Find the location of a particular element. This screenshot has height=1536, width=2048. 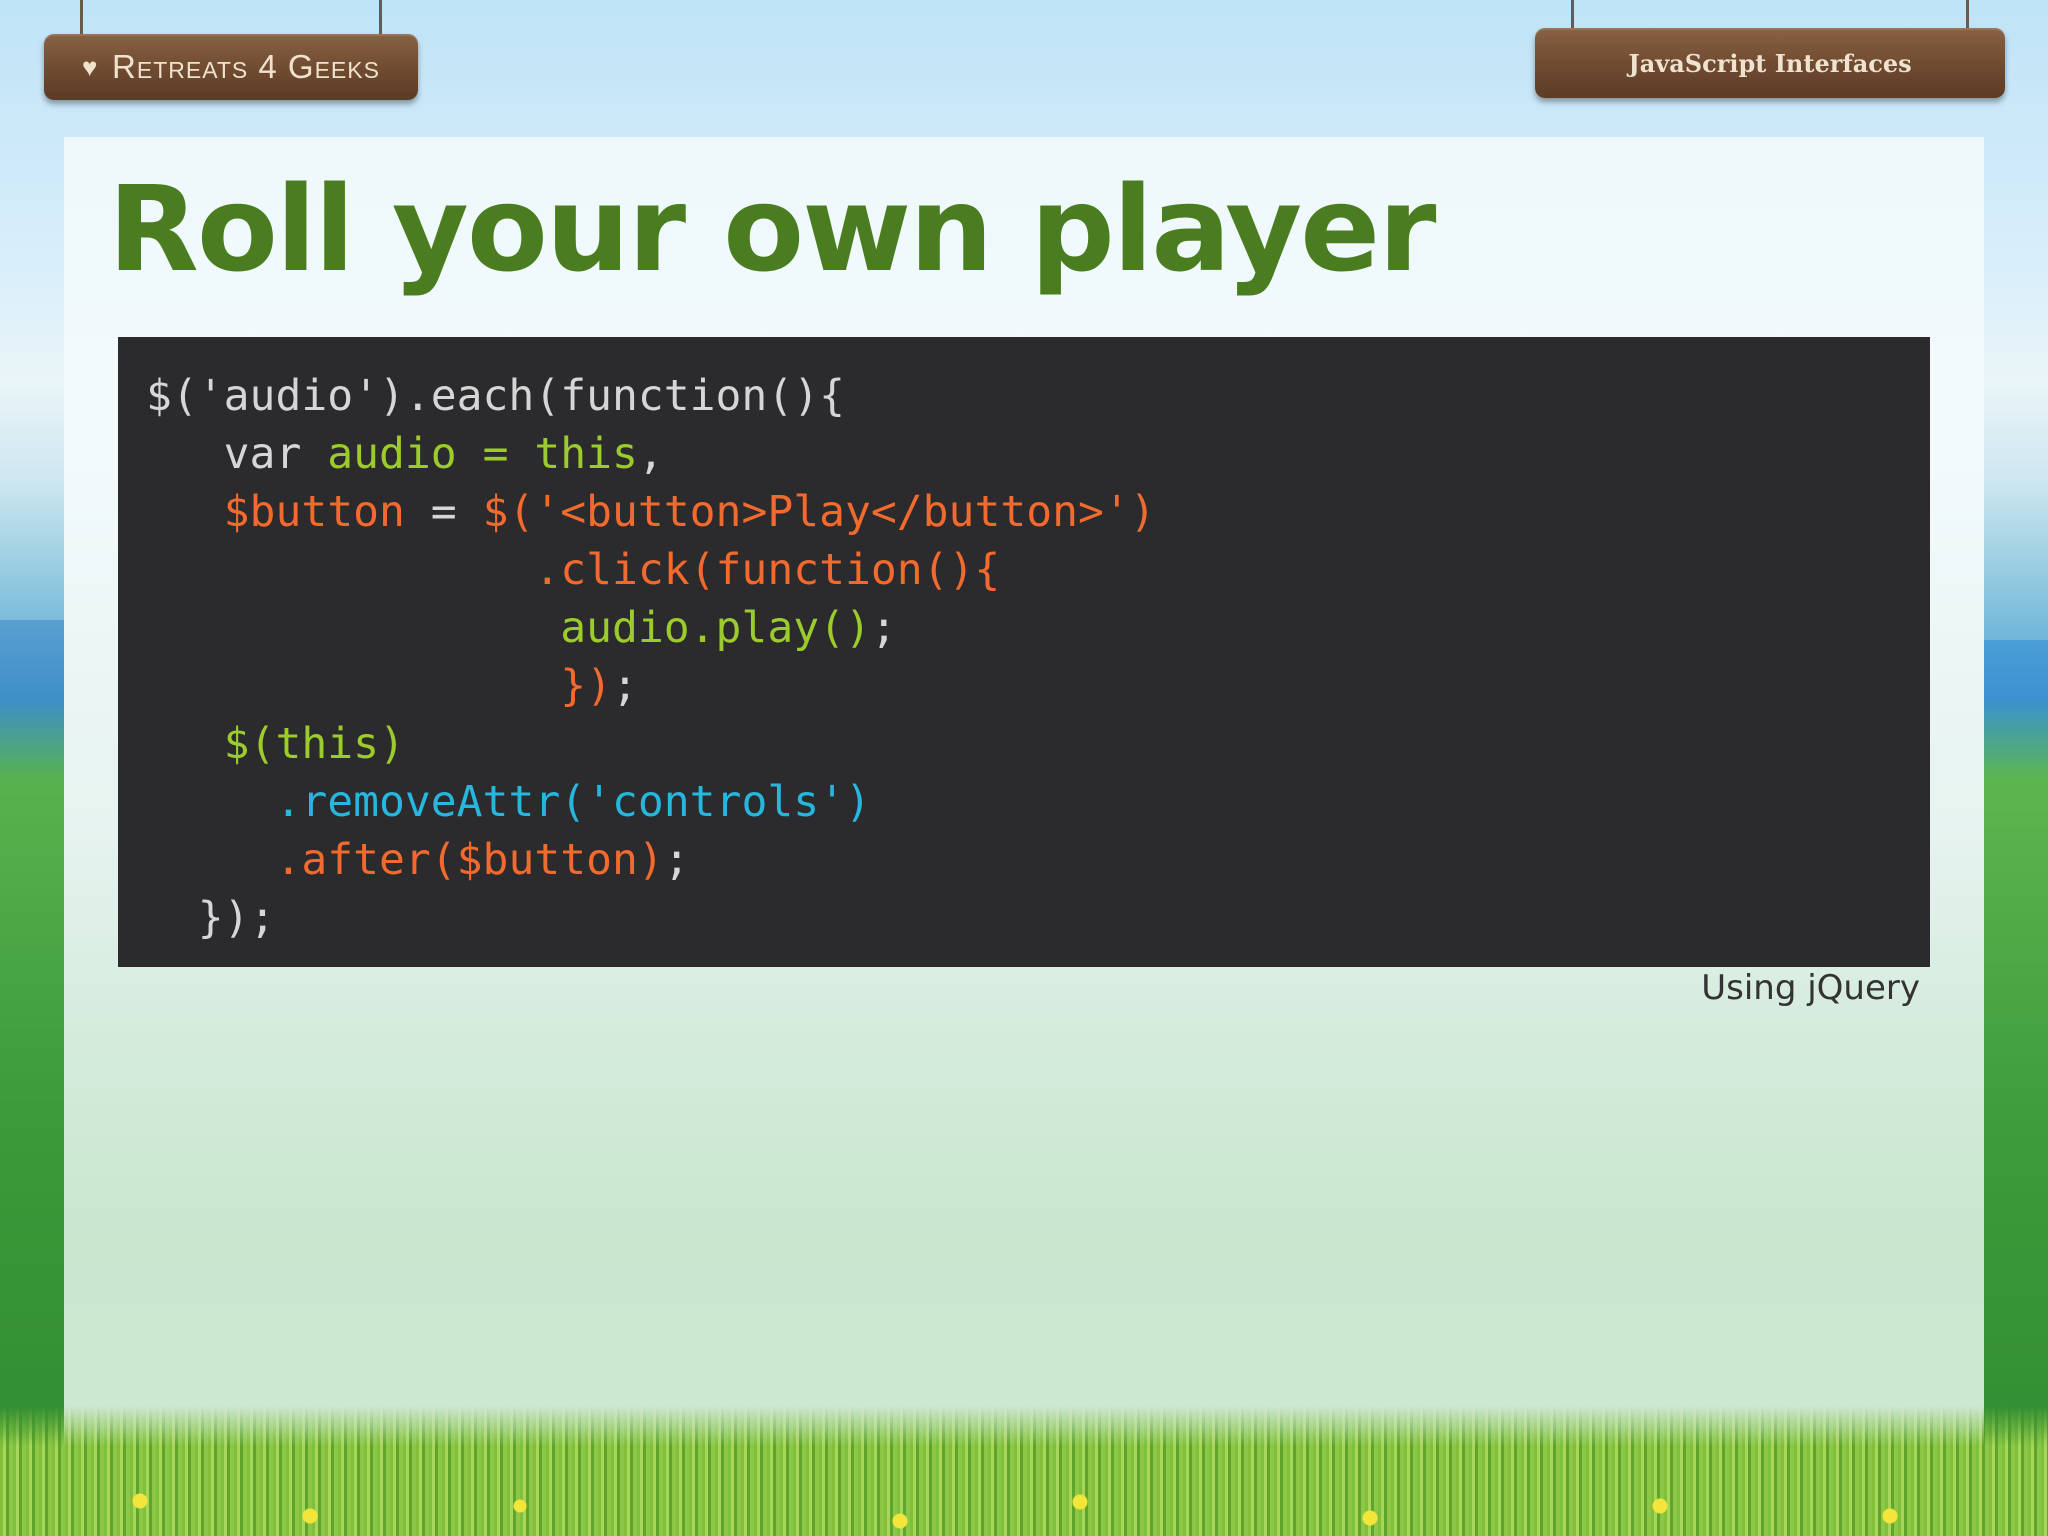

code-text: = is located at coordinates (443, 512).